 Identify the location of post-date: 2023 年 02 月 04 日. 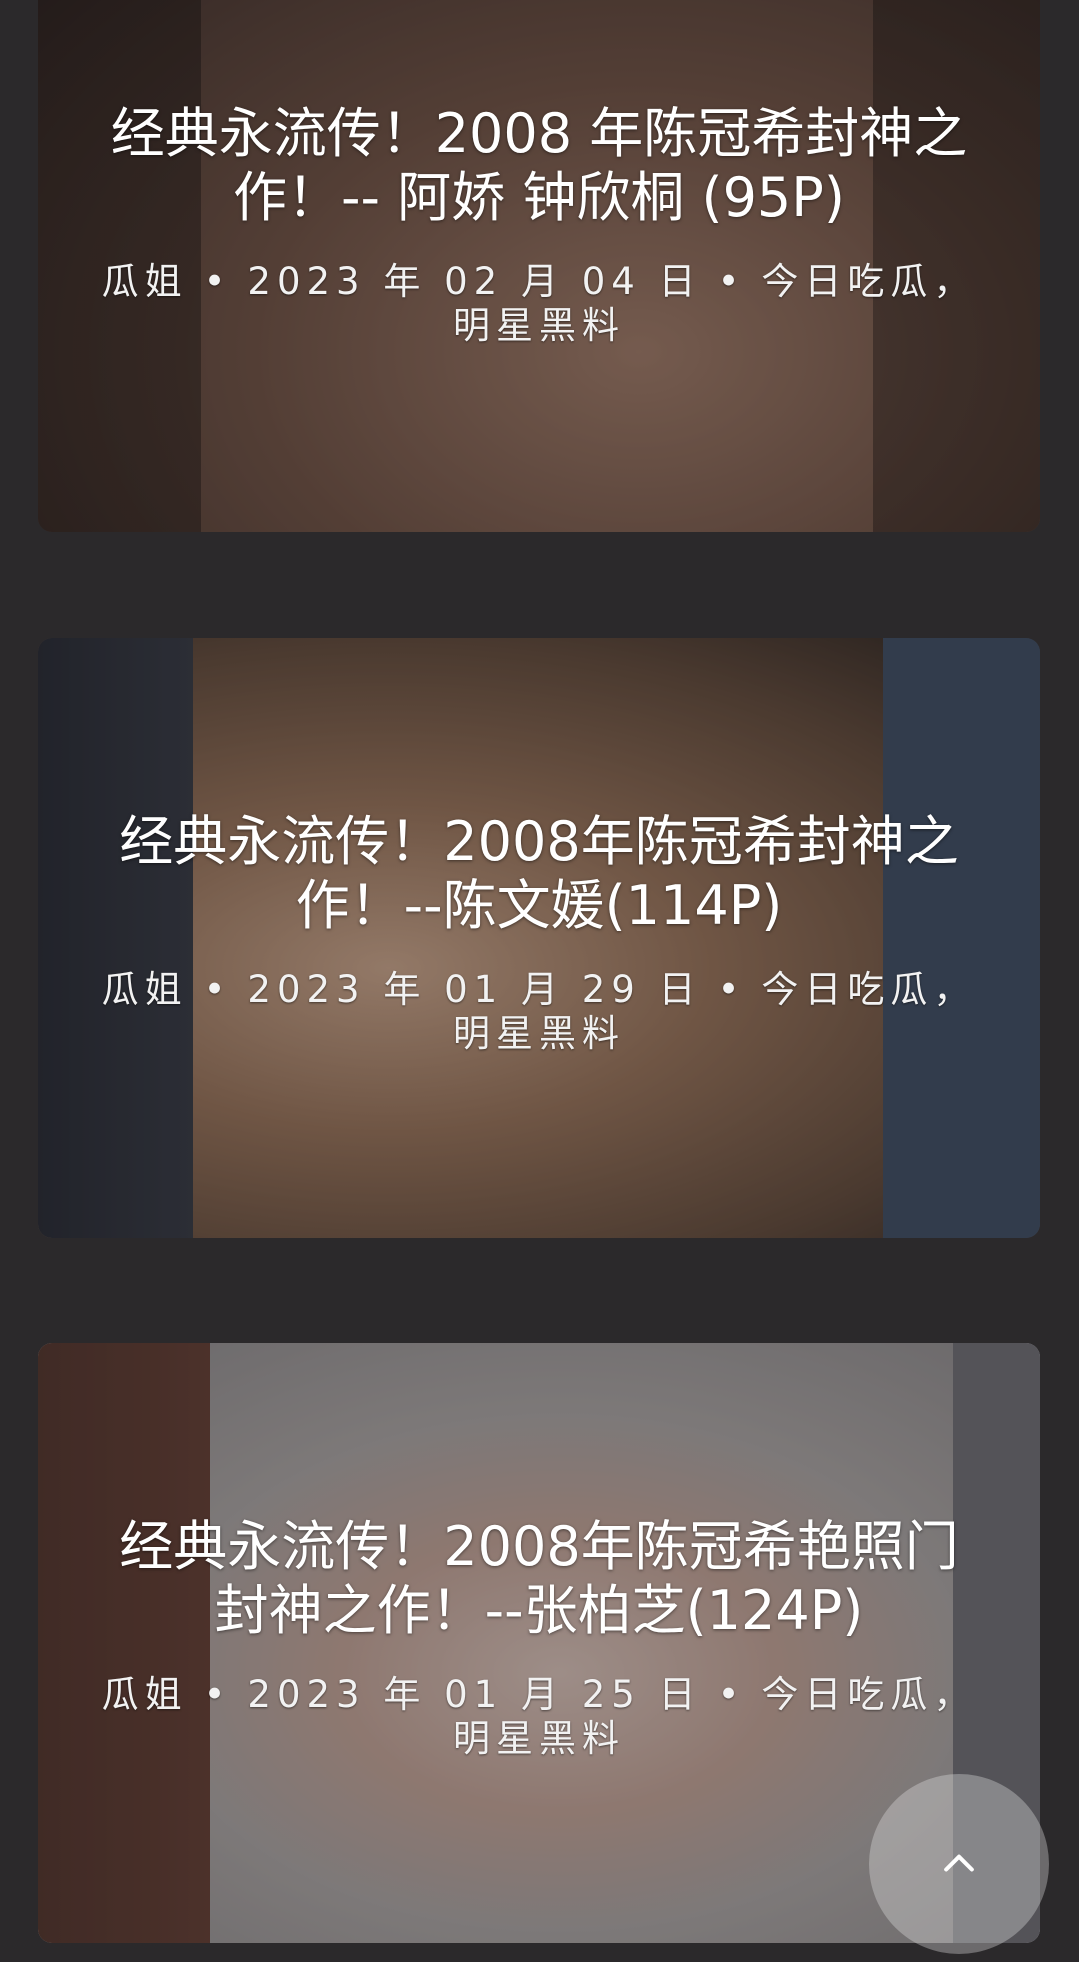
(474, 281).